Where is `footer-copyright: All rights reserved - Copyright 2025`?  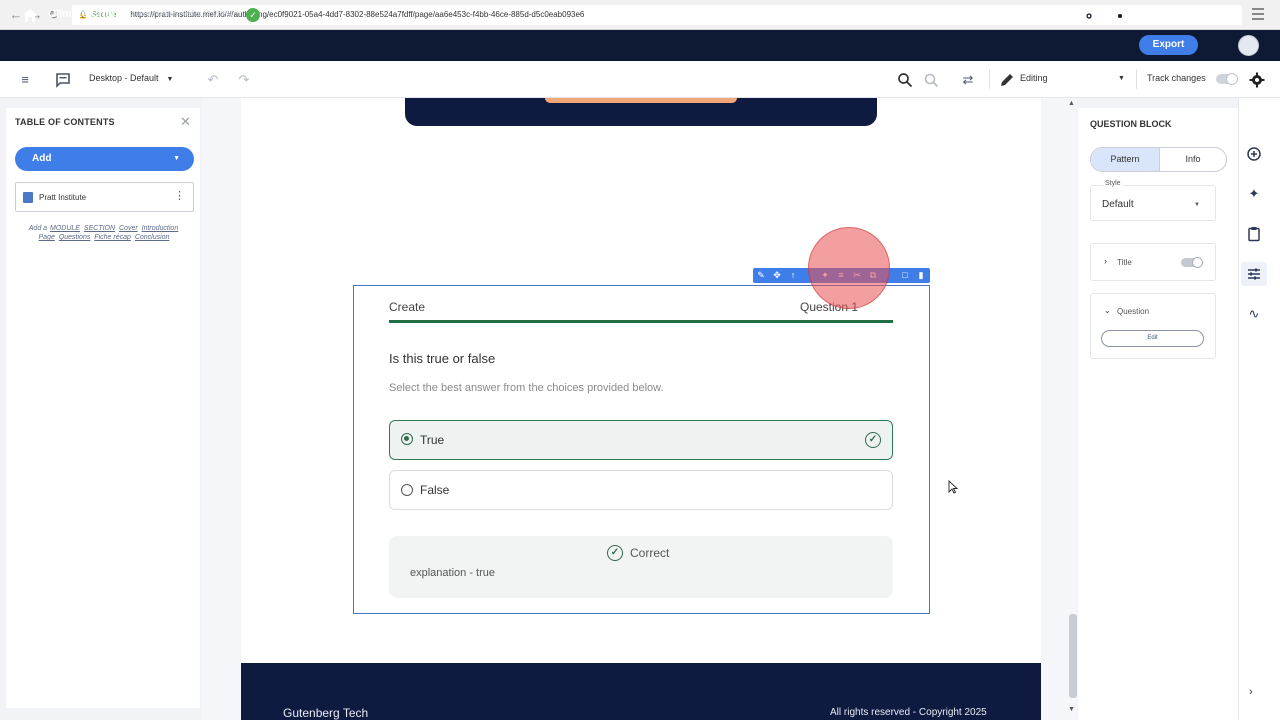 footer-copyright: All rights reserved - Copyright 2025 is located at coordinates (908, 712).